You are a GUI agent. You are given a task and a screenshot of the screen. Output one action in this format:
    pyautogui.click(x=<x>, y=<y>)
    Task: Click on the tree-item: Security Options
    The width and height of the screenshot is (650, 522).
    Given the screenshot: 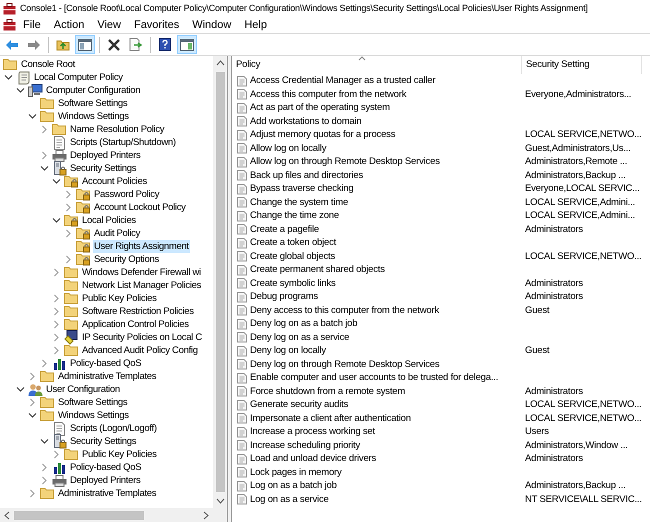 What is the action you would take?
    pyautogui.click(x=126, y=259)
    